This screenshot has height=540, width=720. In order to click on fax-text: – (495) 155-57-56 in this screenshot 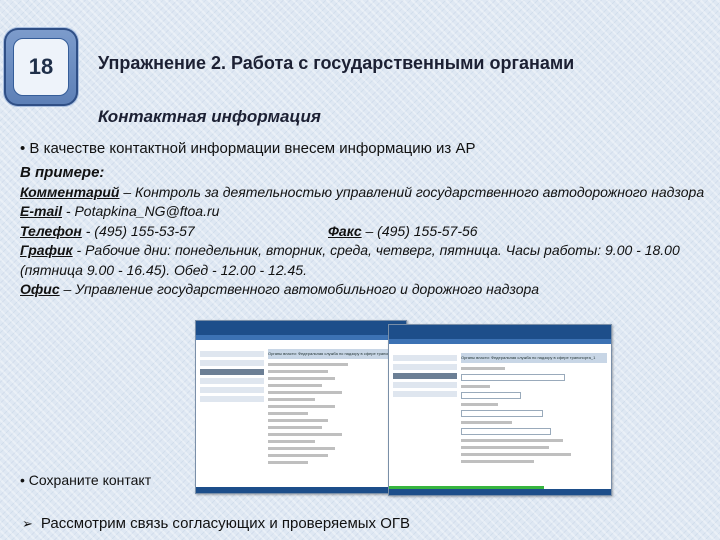, I will do `click(419, 230)`.